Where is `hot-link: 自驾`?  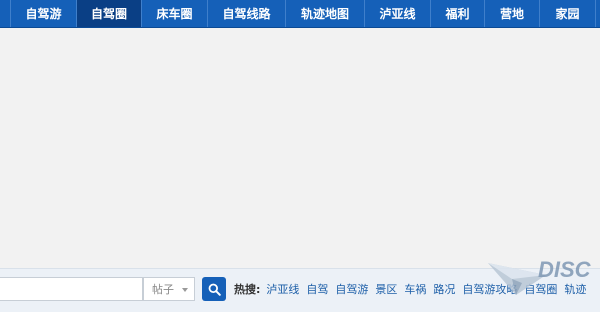
hot-link: 自驾 is located at coordinates (317, 289).